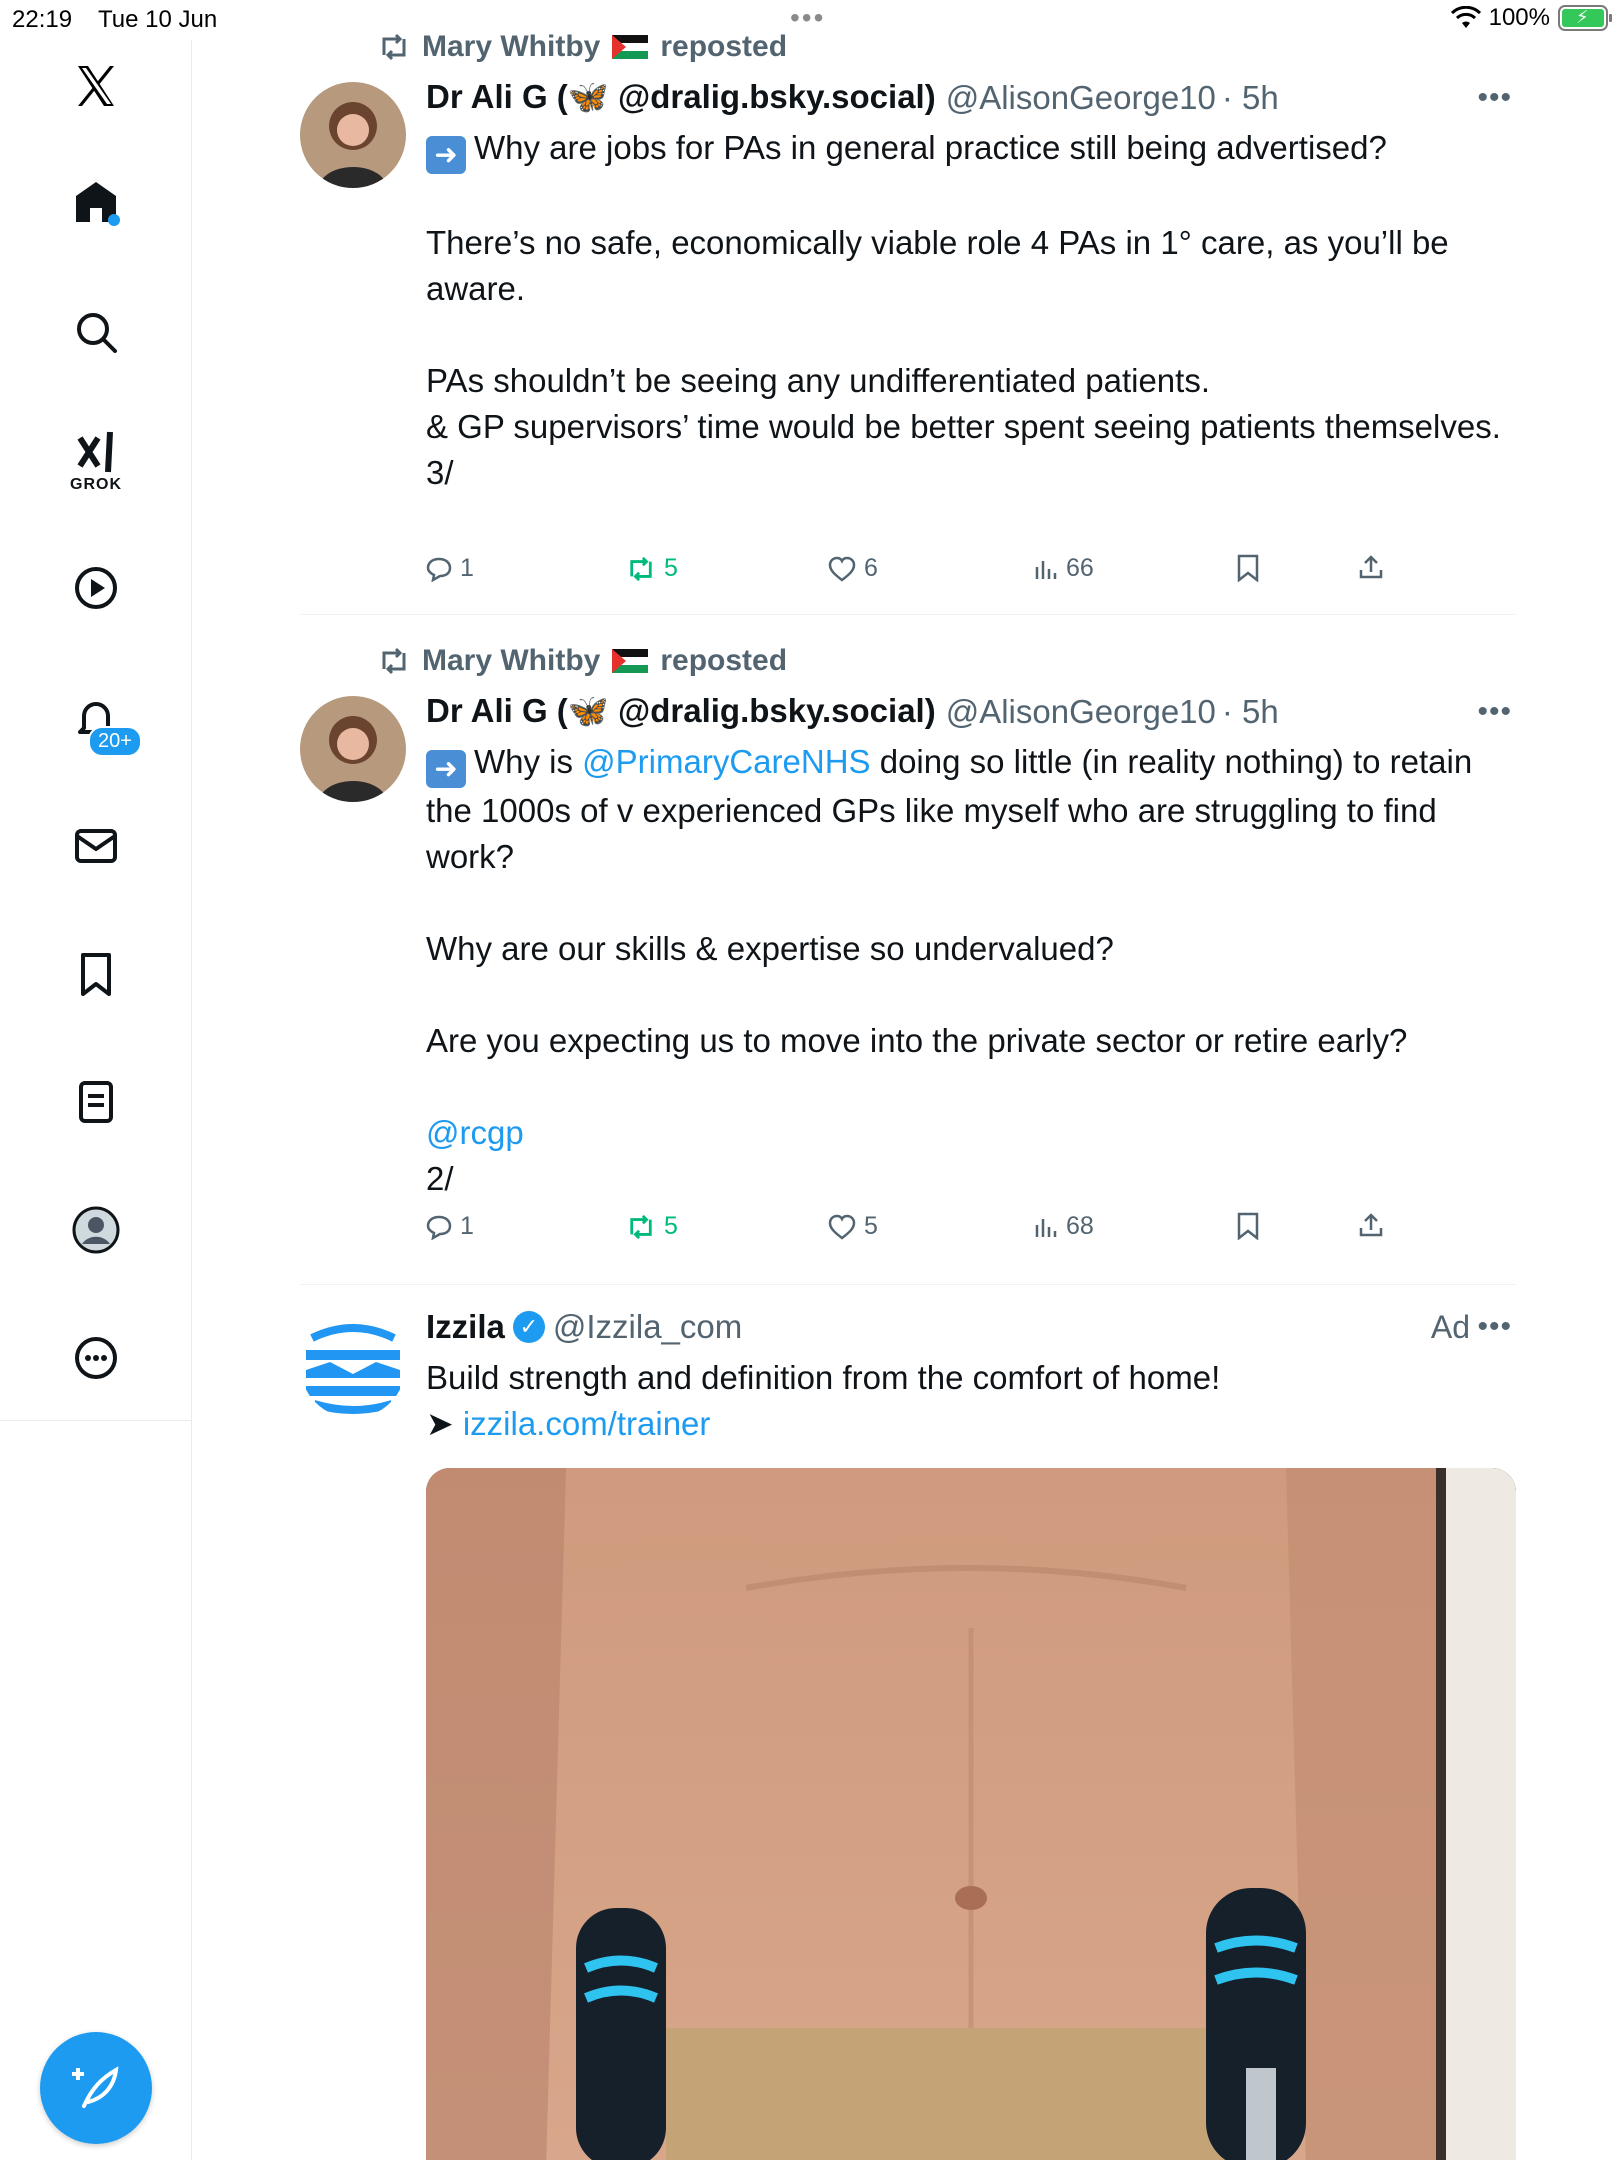 The height and width of the screenshot is (2160, 1620). What do you see at coordinates (96, 452) in the screenshot?
I see `grok-icon` at bounding box center [96, 452].